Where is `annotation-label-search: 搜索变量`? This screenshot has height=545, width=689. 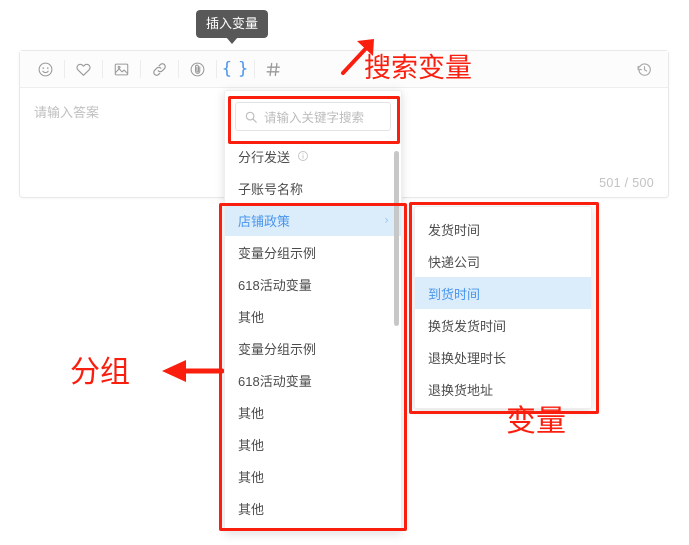 annotation-label-search: 搜索变量 is located at coordinates (418, 68).